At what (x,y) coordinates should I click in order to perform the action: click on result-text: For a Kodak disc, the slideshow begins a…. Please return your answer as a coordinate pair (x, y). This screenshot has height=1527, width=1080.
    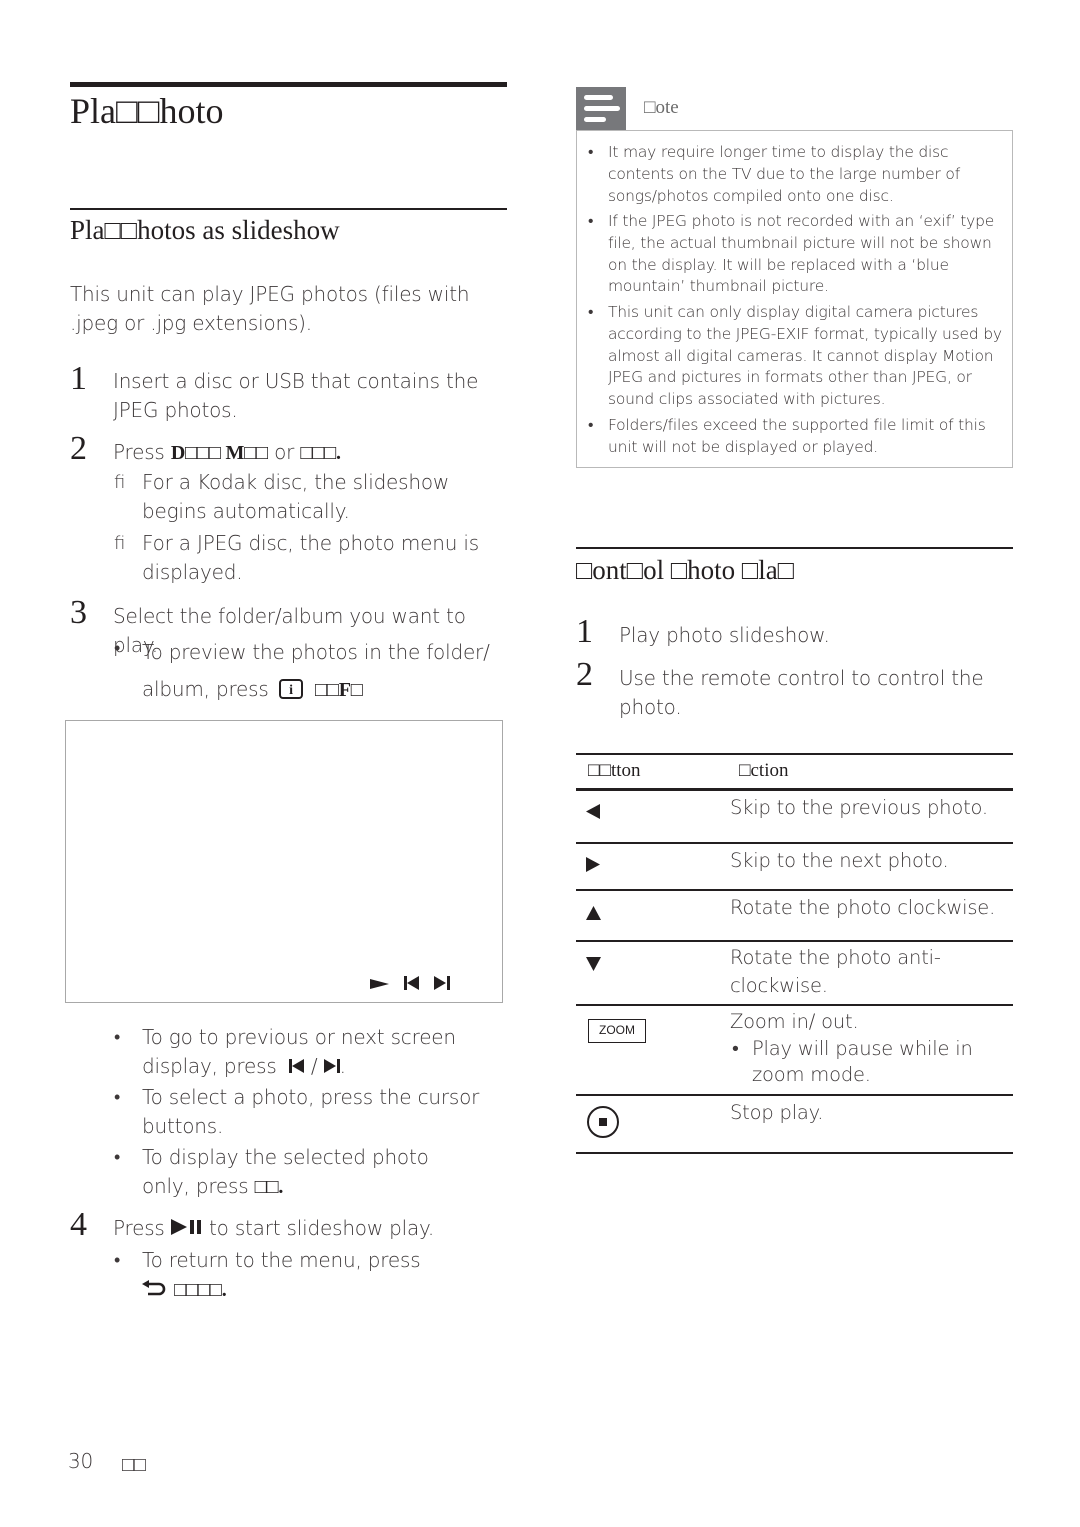
    Looking at the image, I should click on (296, 496).